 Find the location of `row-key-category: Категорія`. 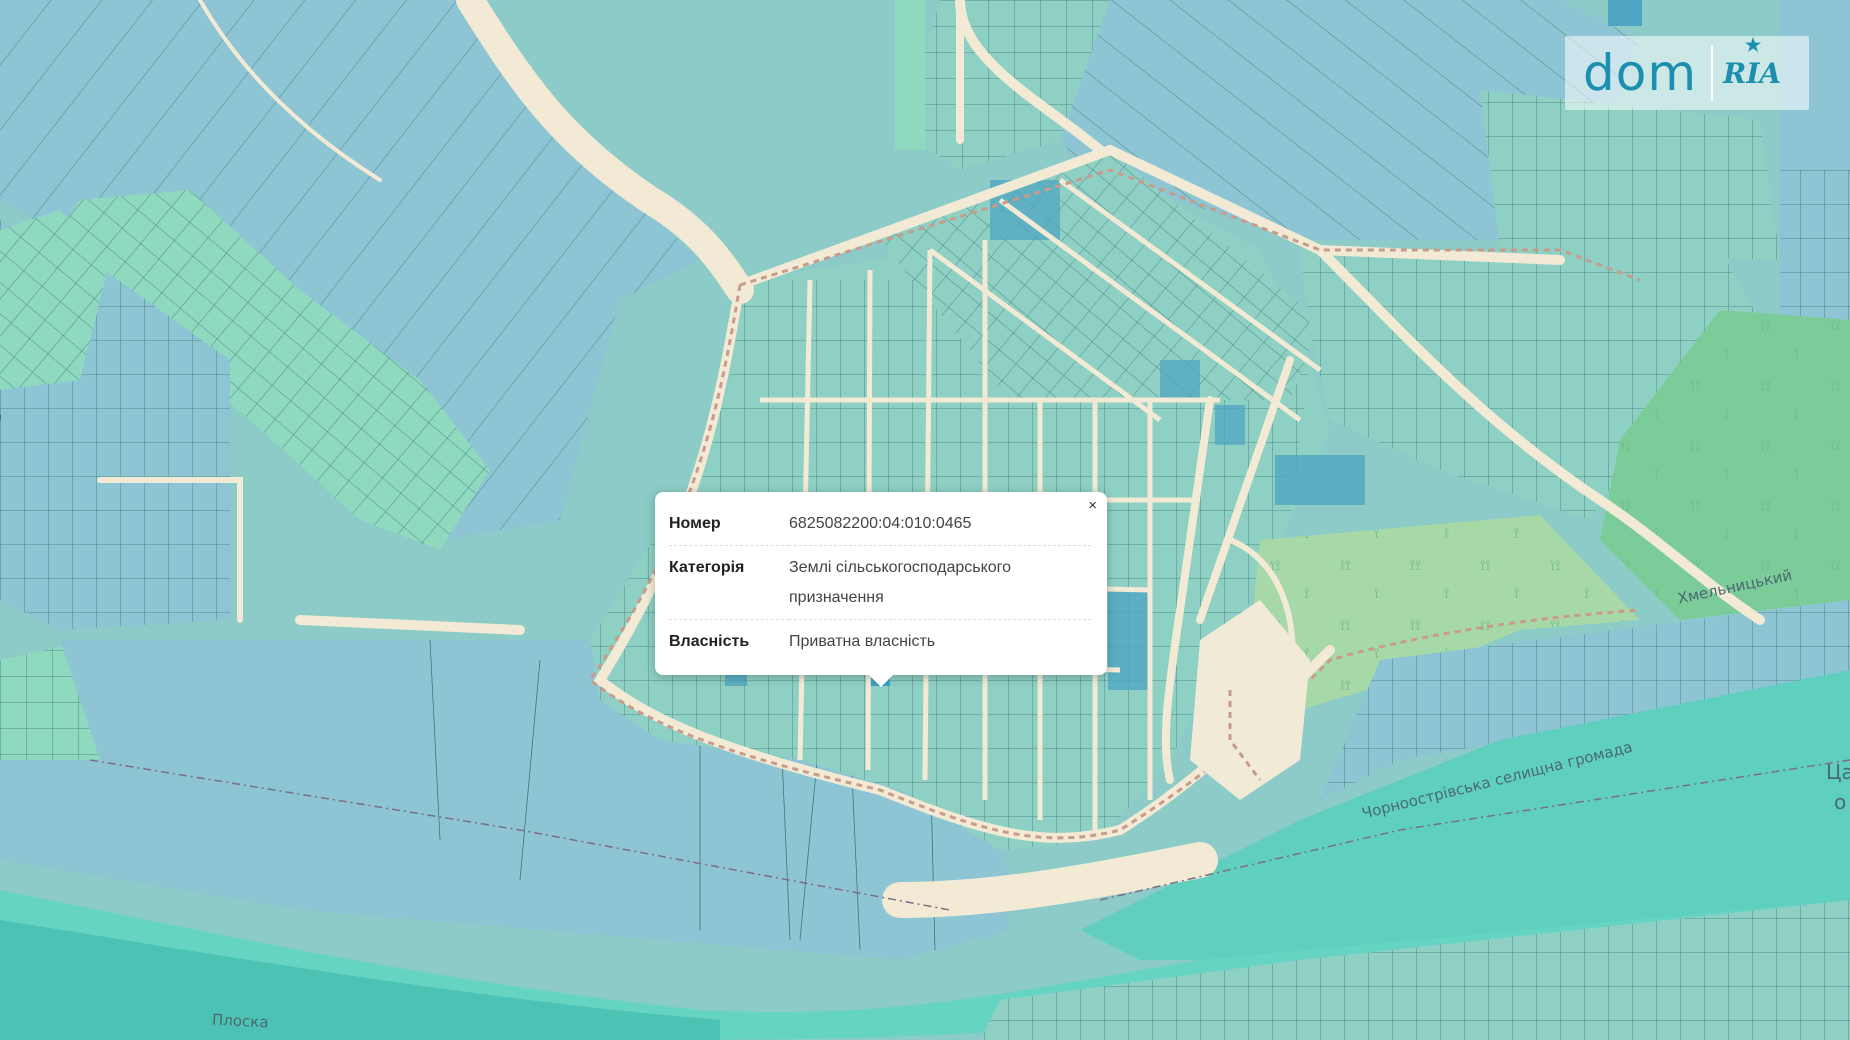

row-key-category: Категорія is located at coordinates (729, 582).